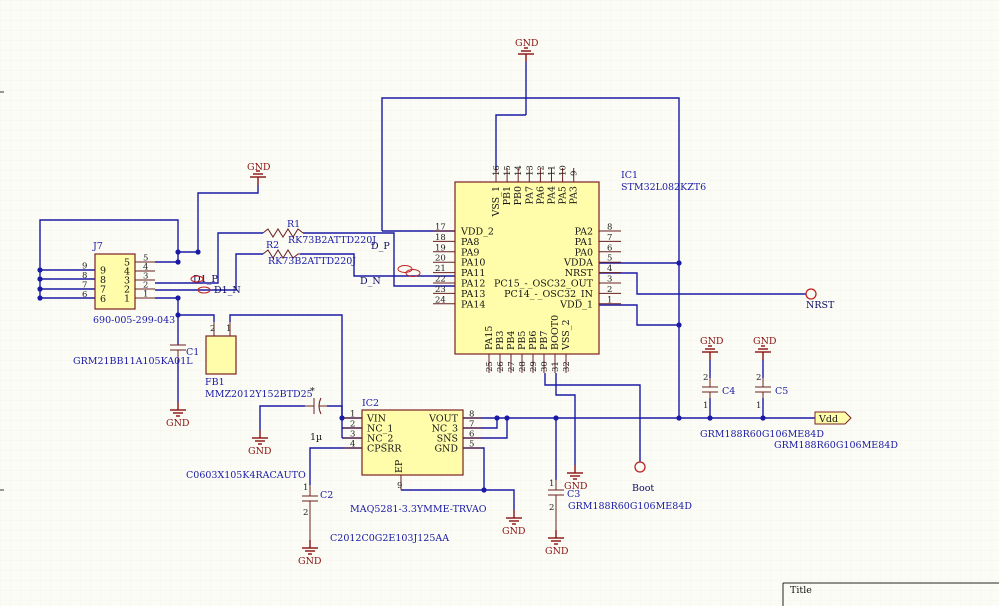  What do you see at coordinates (316, 437) in the screenshot?
I see `input-cap-value: 1µ` at bounding box center [316, 437].